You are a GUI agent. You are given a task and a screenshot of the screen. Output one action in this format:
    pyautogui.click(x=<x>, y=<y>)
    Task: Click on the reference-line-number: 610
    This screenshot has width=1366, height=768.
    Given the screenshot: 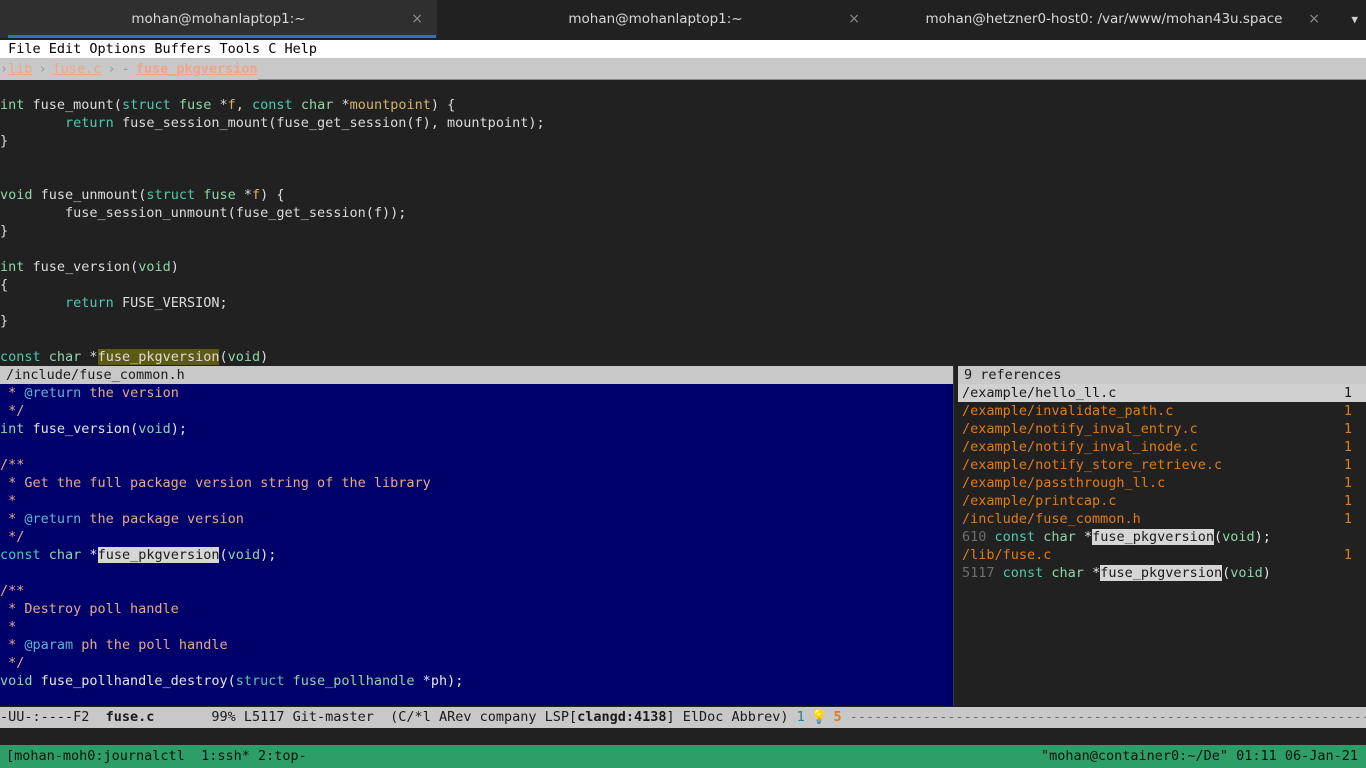 What is the action you would take?
    pyautogui.click(x=978, y=537)
    